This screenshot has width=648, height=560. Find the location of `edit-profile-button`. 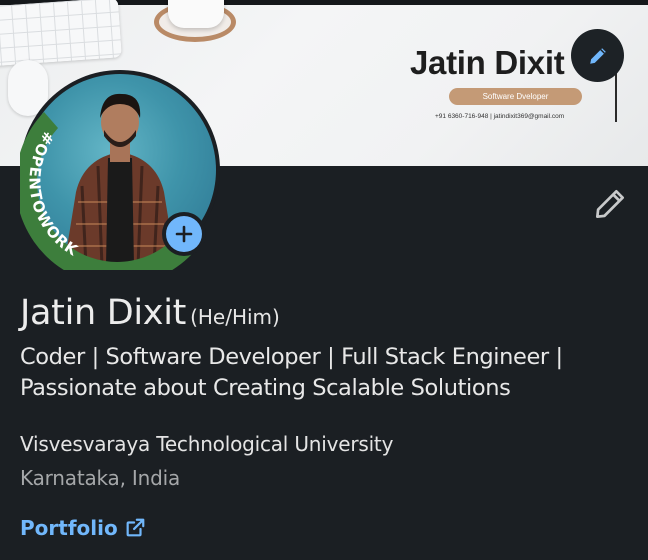

edit-profile-button is located at coordinates (610, 204).